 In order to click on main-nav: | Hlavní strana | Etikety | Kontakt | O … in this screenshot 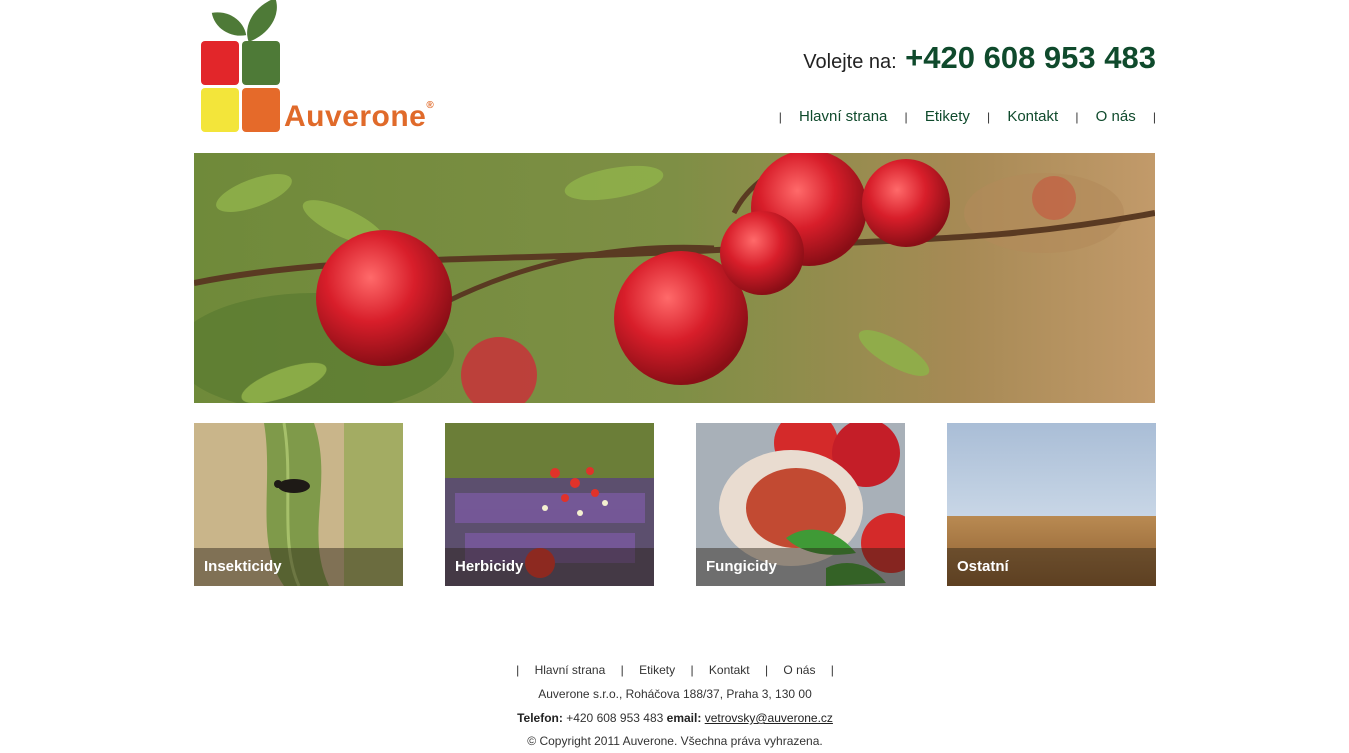, I will do `click(961, 116)`.